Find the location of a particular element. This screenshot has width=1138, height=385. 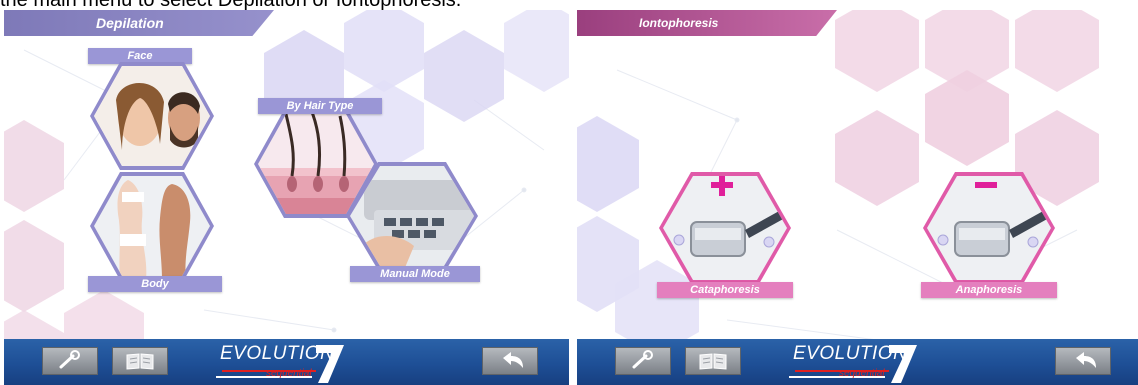

body-photo-icon is located at coordinates (152, 226).